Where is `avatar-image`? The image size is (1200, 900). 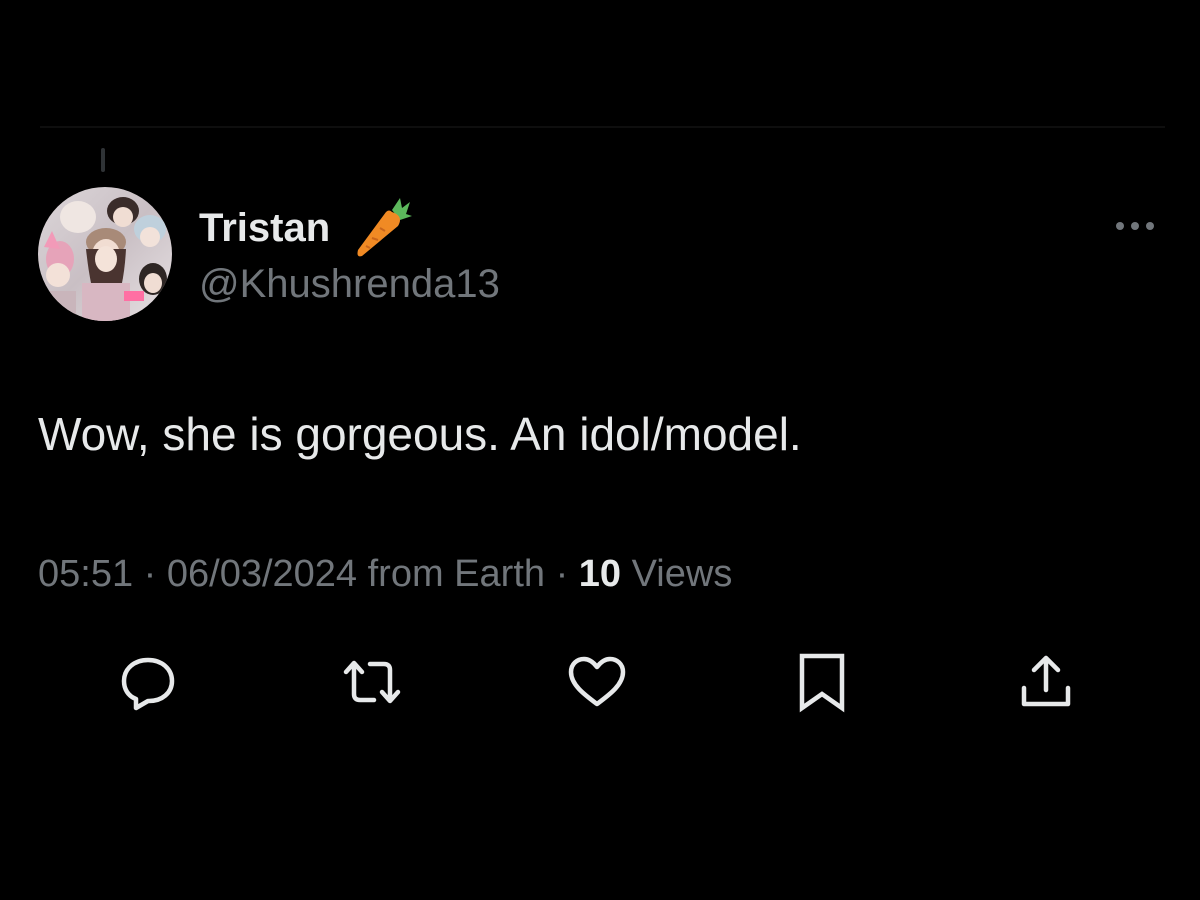 avatar-image is located at coordinates (105, 254).